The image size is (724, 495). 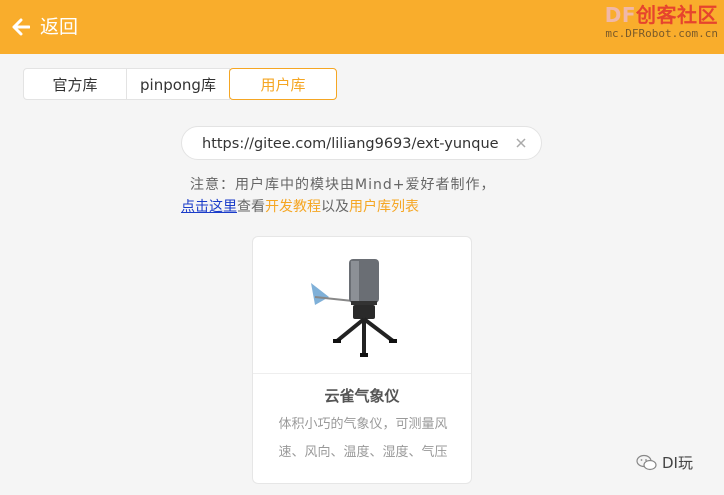 What do you see at coordinates (335, 207) in the screenshot?
I see `and-text: 以及` at bounding box center [335, 207].